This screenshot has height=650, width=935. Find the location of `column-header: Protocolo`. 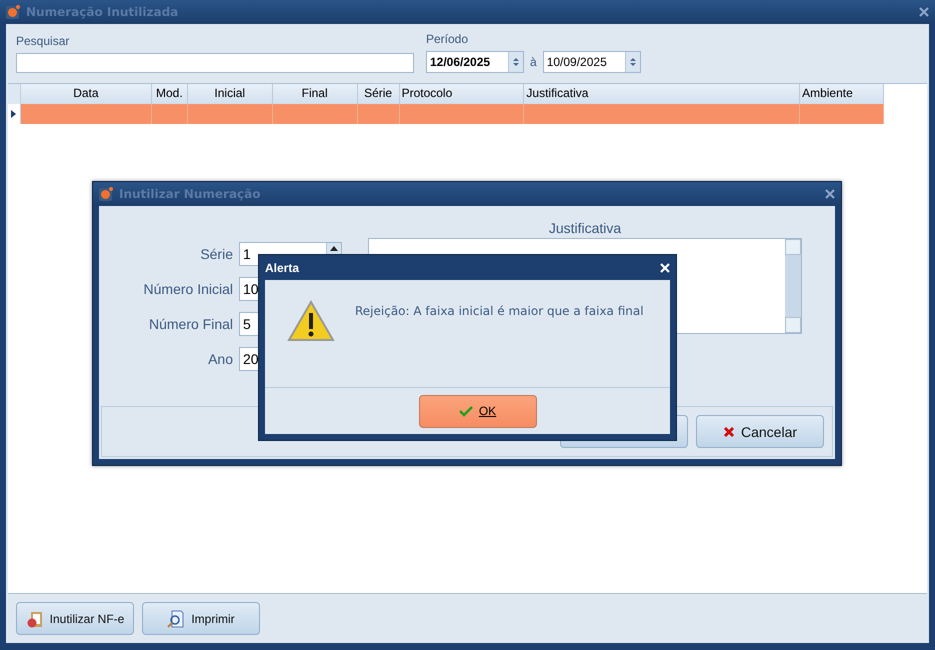

column-header: Protocolo is located at coordinates (462, 94).